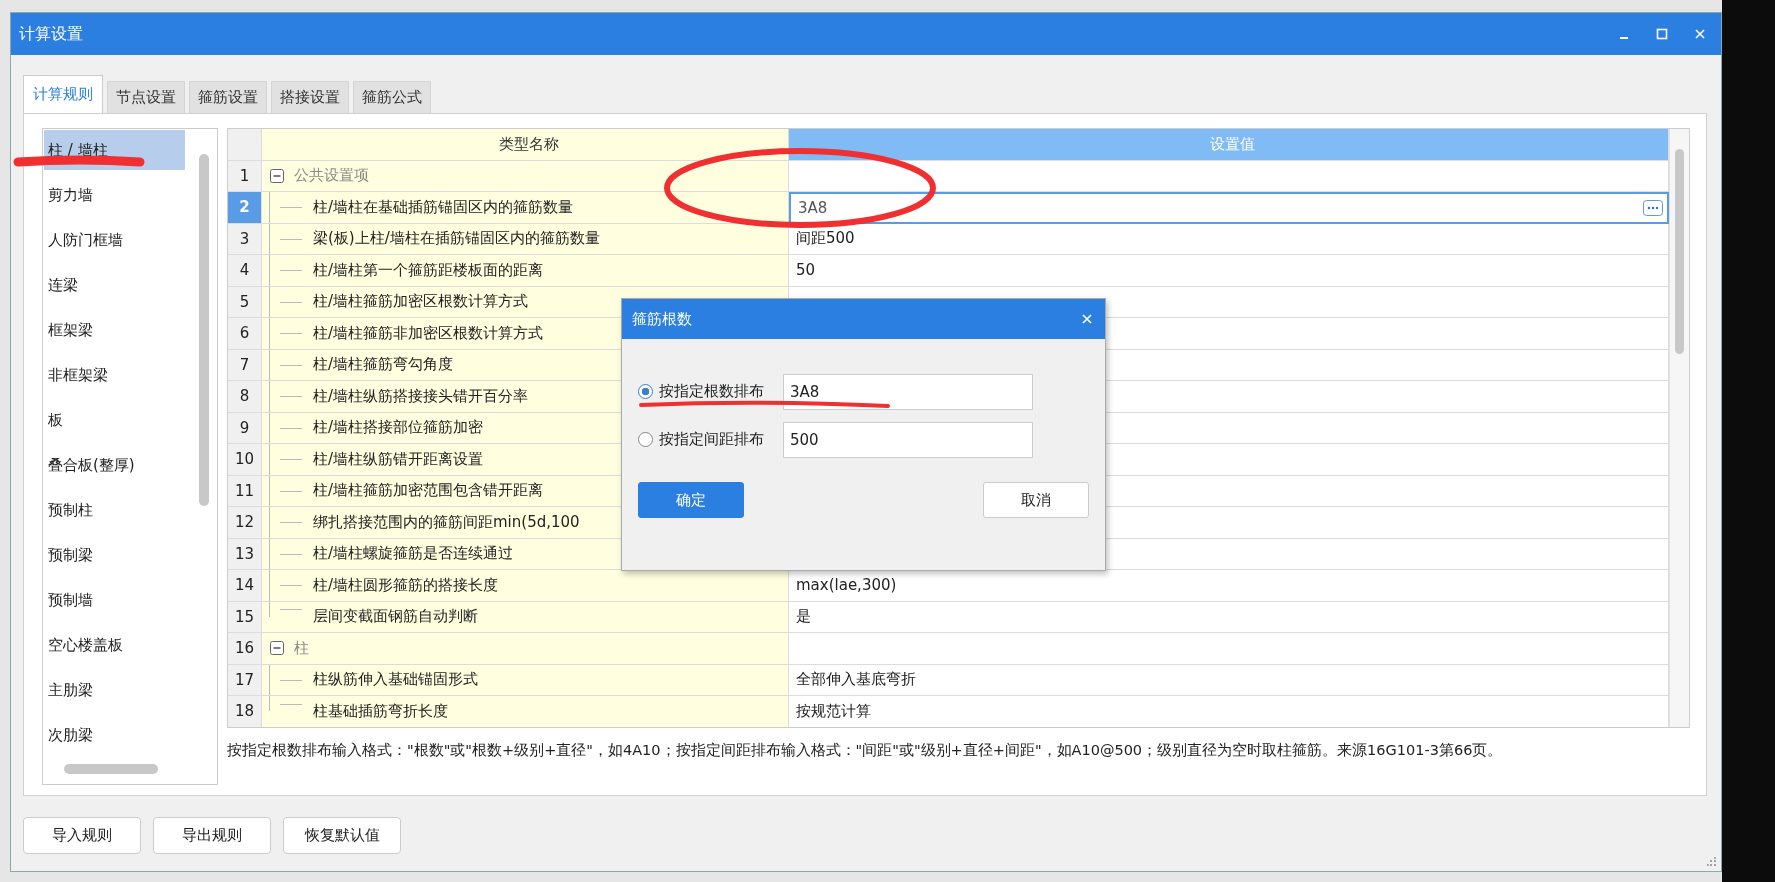 The height and width of the screenshot is (882, 1775). Describe the element at coordinates (1653, 207) in the screenshot. I see `more-icon` at that location.